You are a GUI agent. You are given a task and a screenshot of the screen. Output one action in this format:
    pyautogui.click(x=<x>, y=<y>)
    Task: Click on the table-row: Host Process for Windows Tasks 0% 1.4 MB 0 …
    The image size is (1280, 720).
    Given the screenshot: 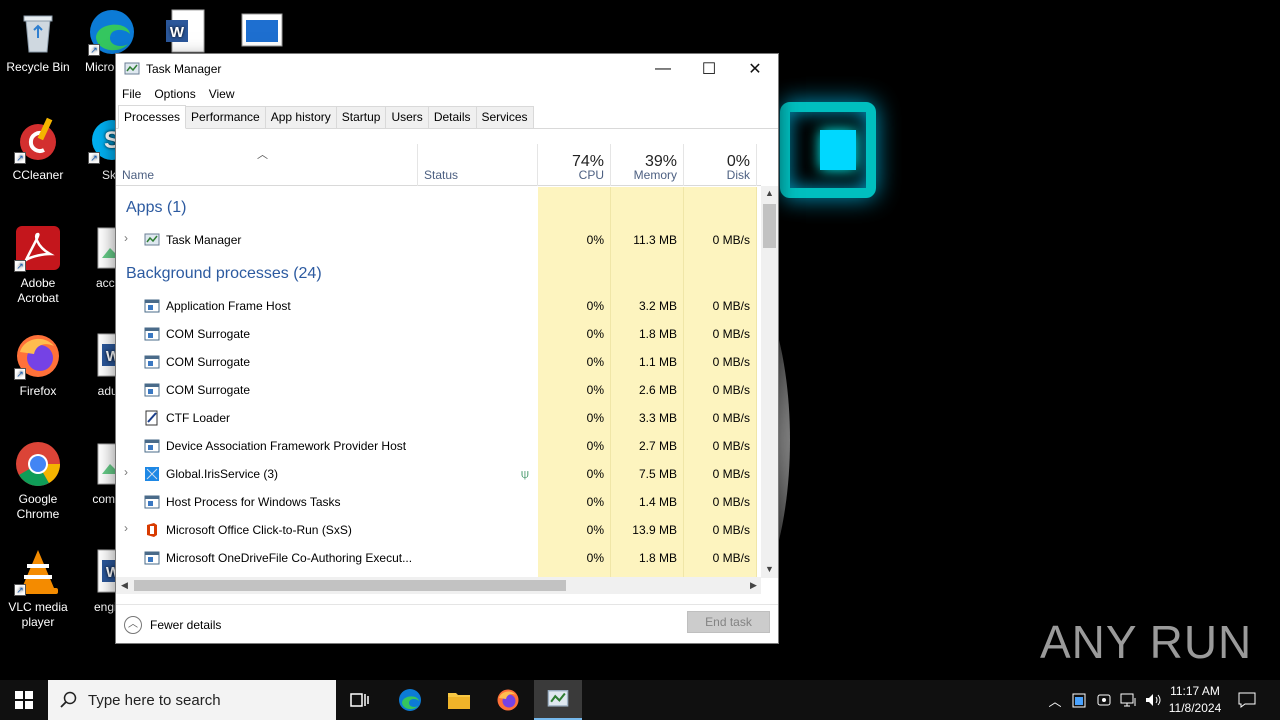 What is the action you would take?
    pyautogui.click(x=438, y=502)
    